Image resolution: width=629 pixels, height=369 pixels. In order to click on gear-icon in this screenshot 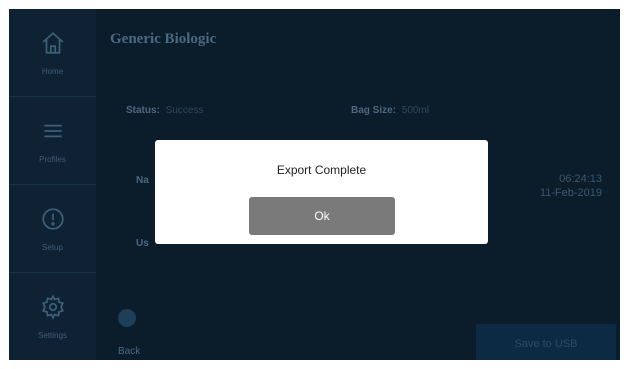, I will do `click(53, 309)`.